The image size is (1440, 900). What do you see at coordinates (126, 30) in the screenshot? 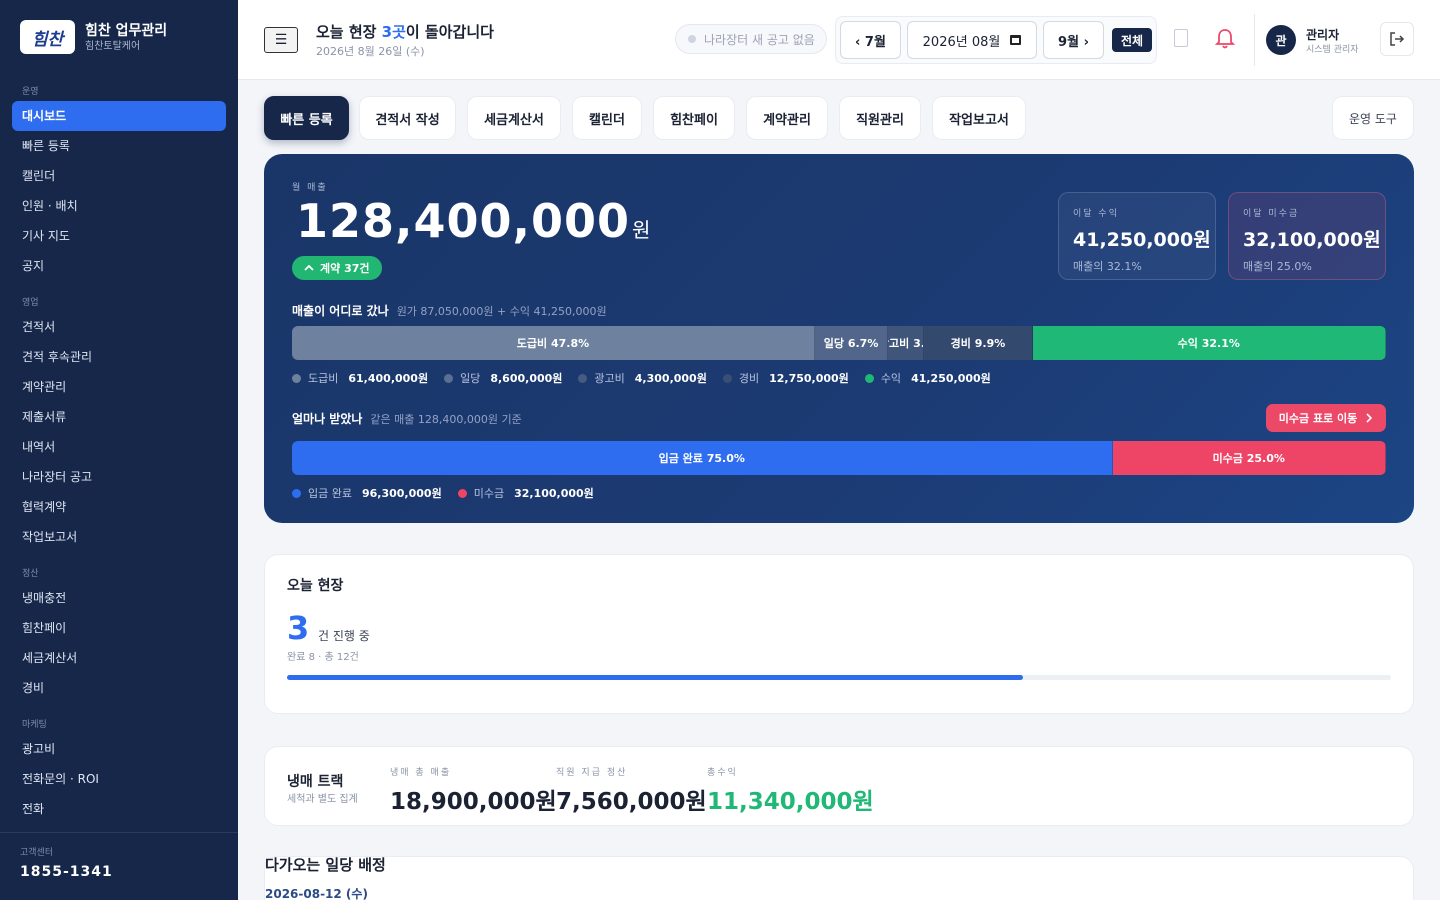
I see `brand-name: 힘찬 업무관리` at bounding box center [126, 30].